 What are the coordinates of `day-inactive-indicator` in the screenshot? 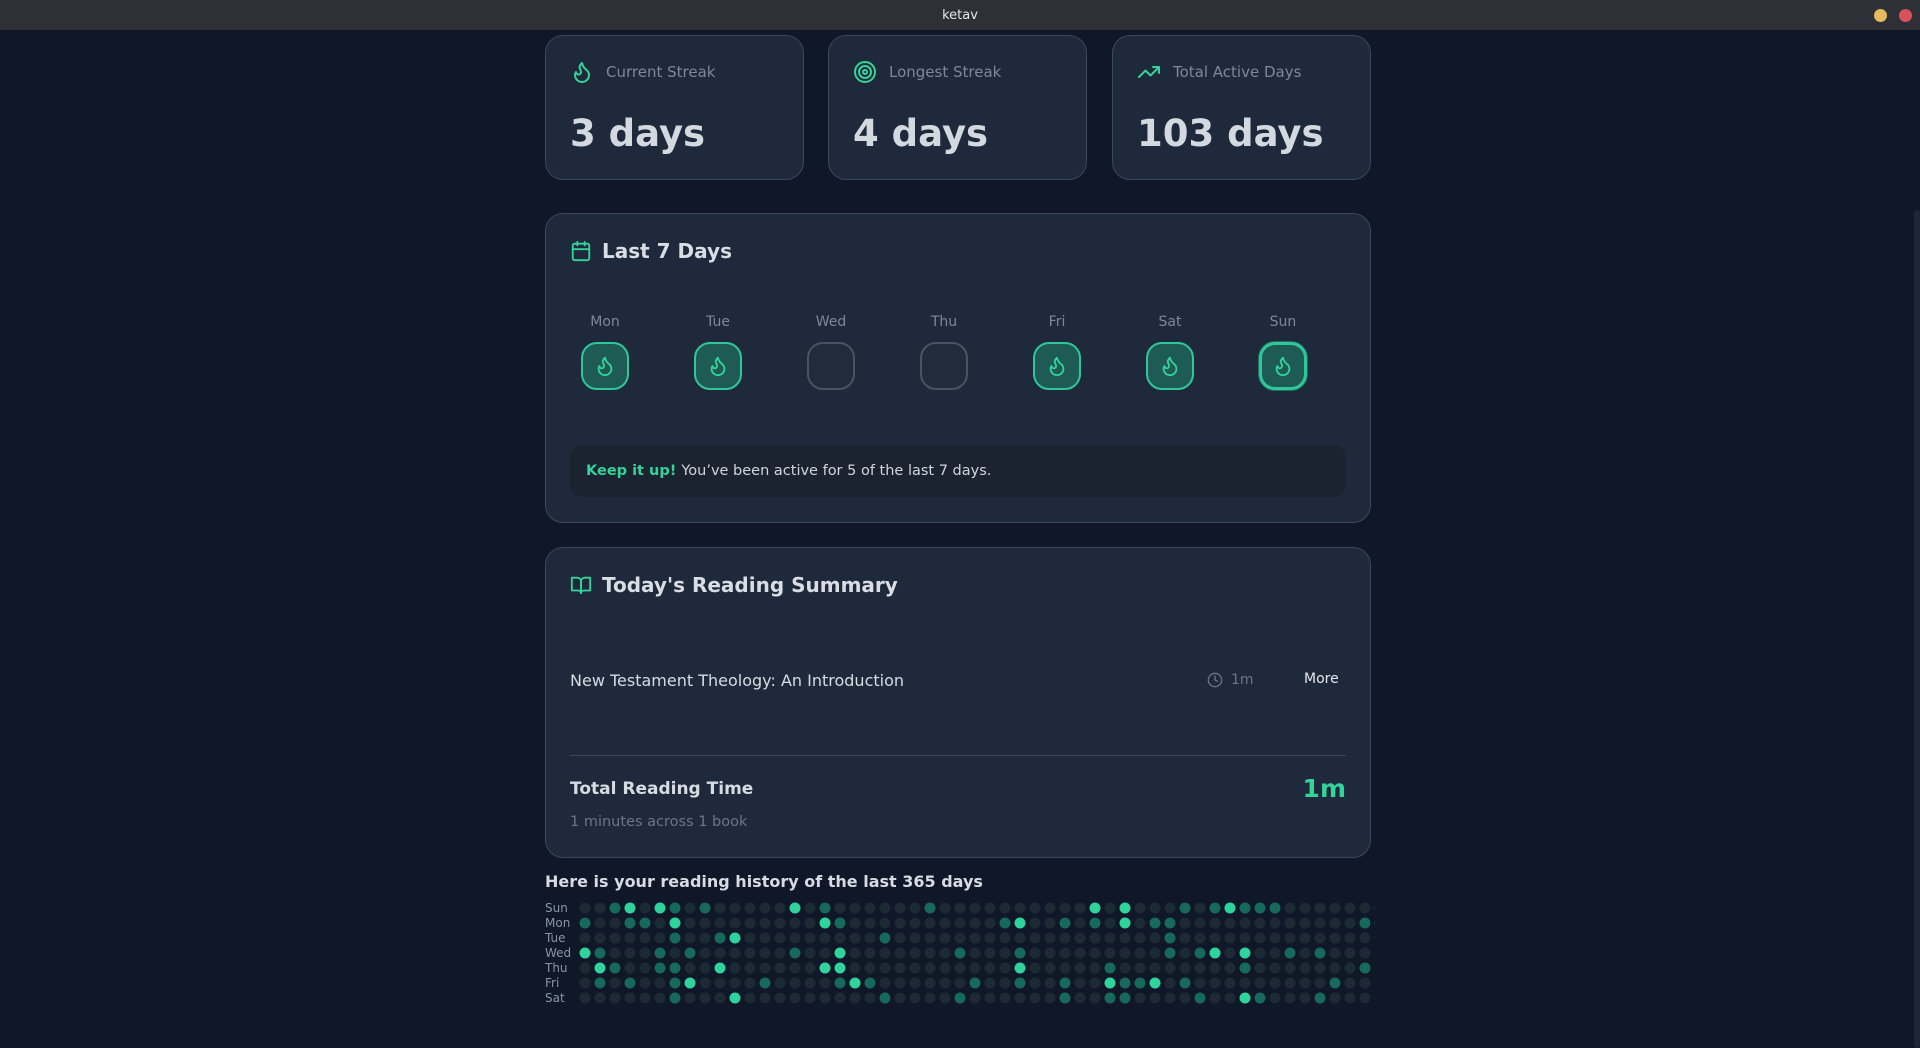 It's located at (944, 366).